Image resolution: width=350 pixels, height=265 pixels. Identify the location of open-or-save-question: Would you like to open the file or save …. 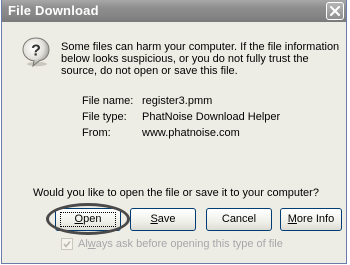
(176, 193).